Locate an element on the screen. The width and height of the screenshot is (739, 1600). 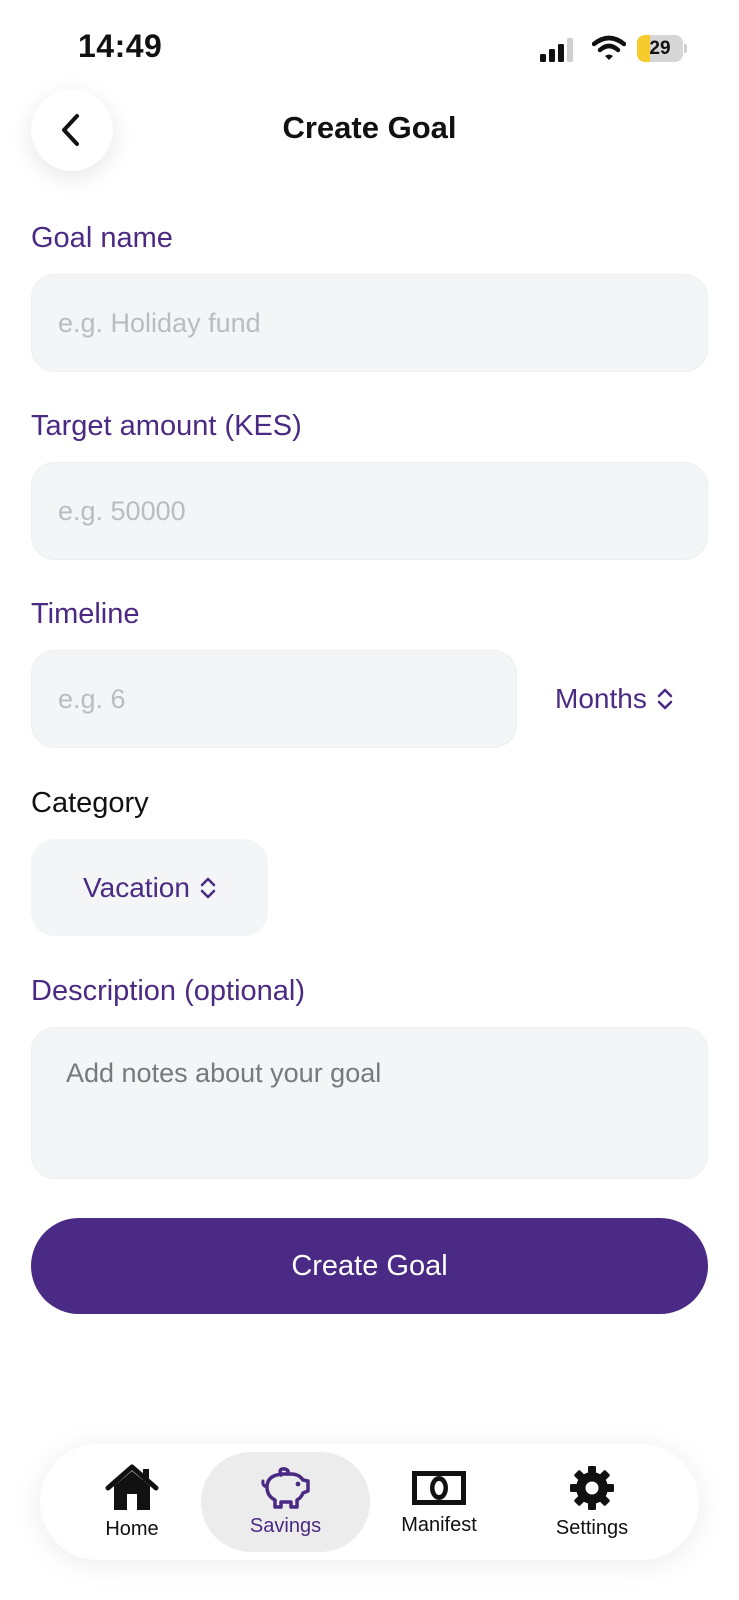
banknote-icon is located at coordinates (439, 1487).